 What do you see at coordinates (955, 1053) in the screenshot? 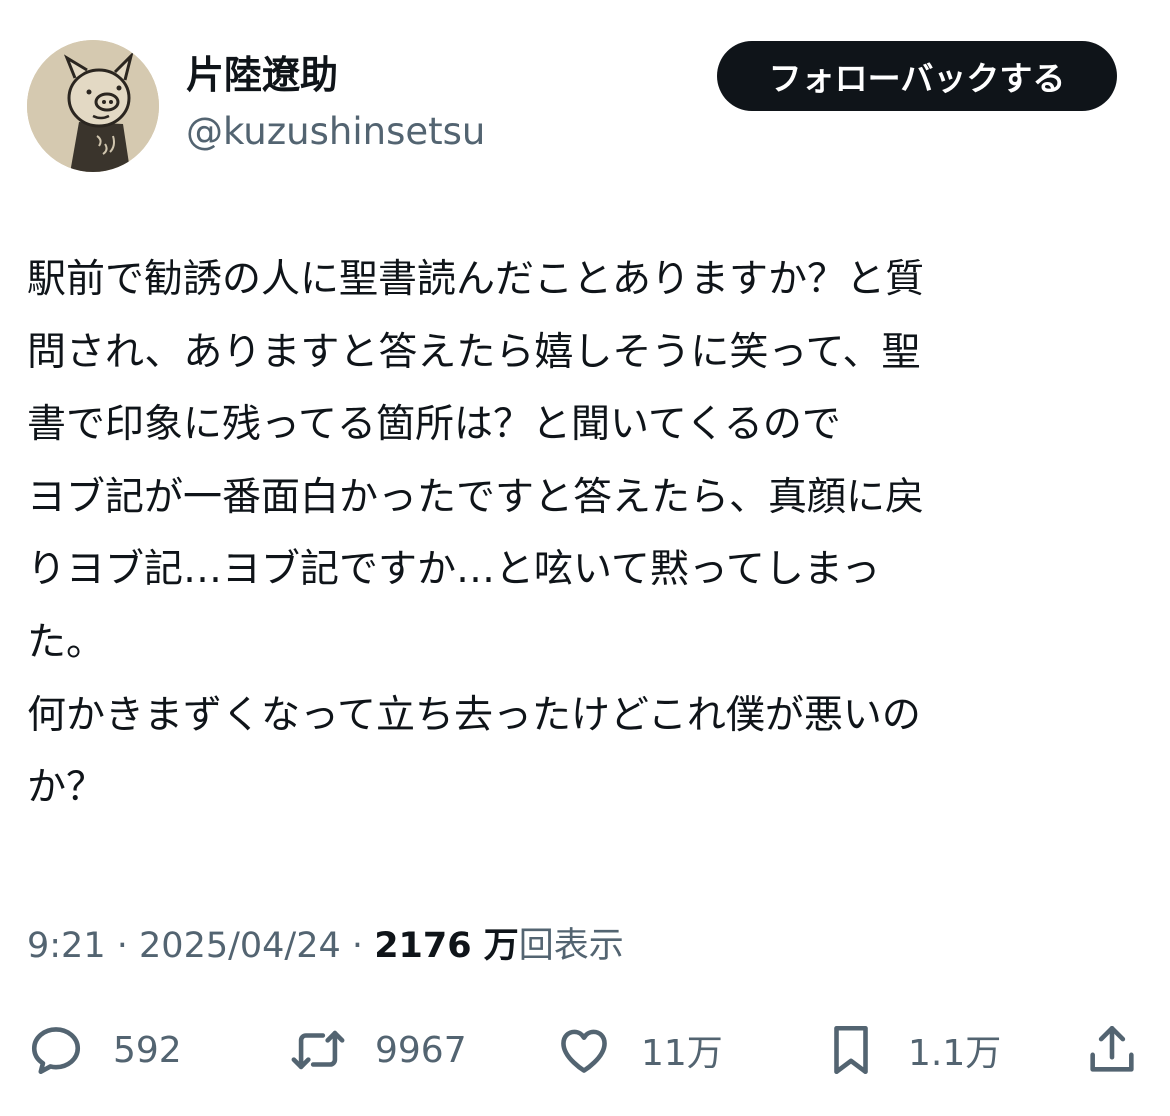
I see `bookmark-count: 1.1万` at bounding box center [955, 1053].